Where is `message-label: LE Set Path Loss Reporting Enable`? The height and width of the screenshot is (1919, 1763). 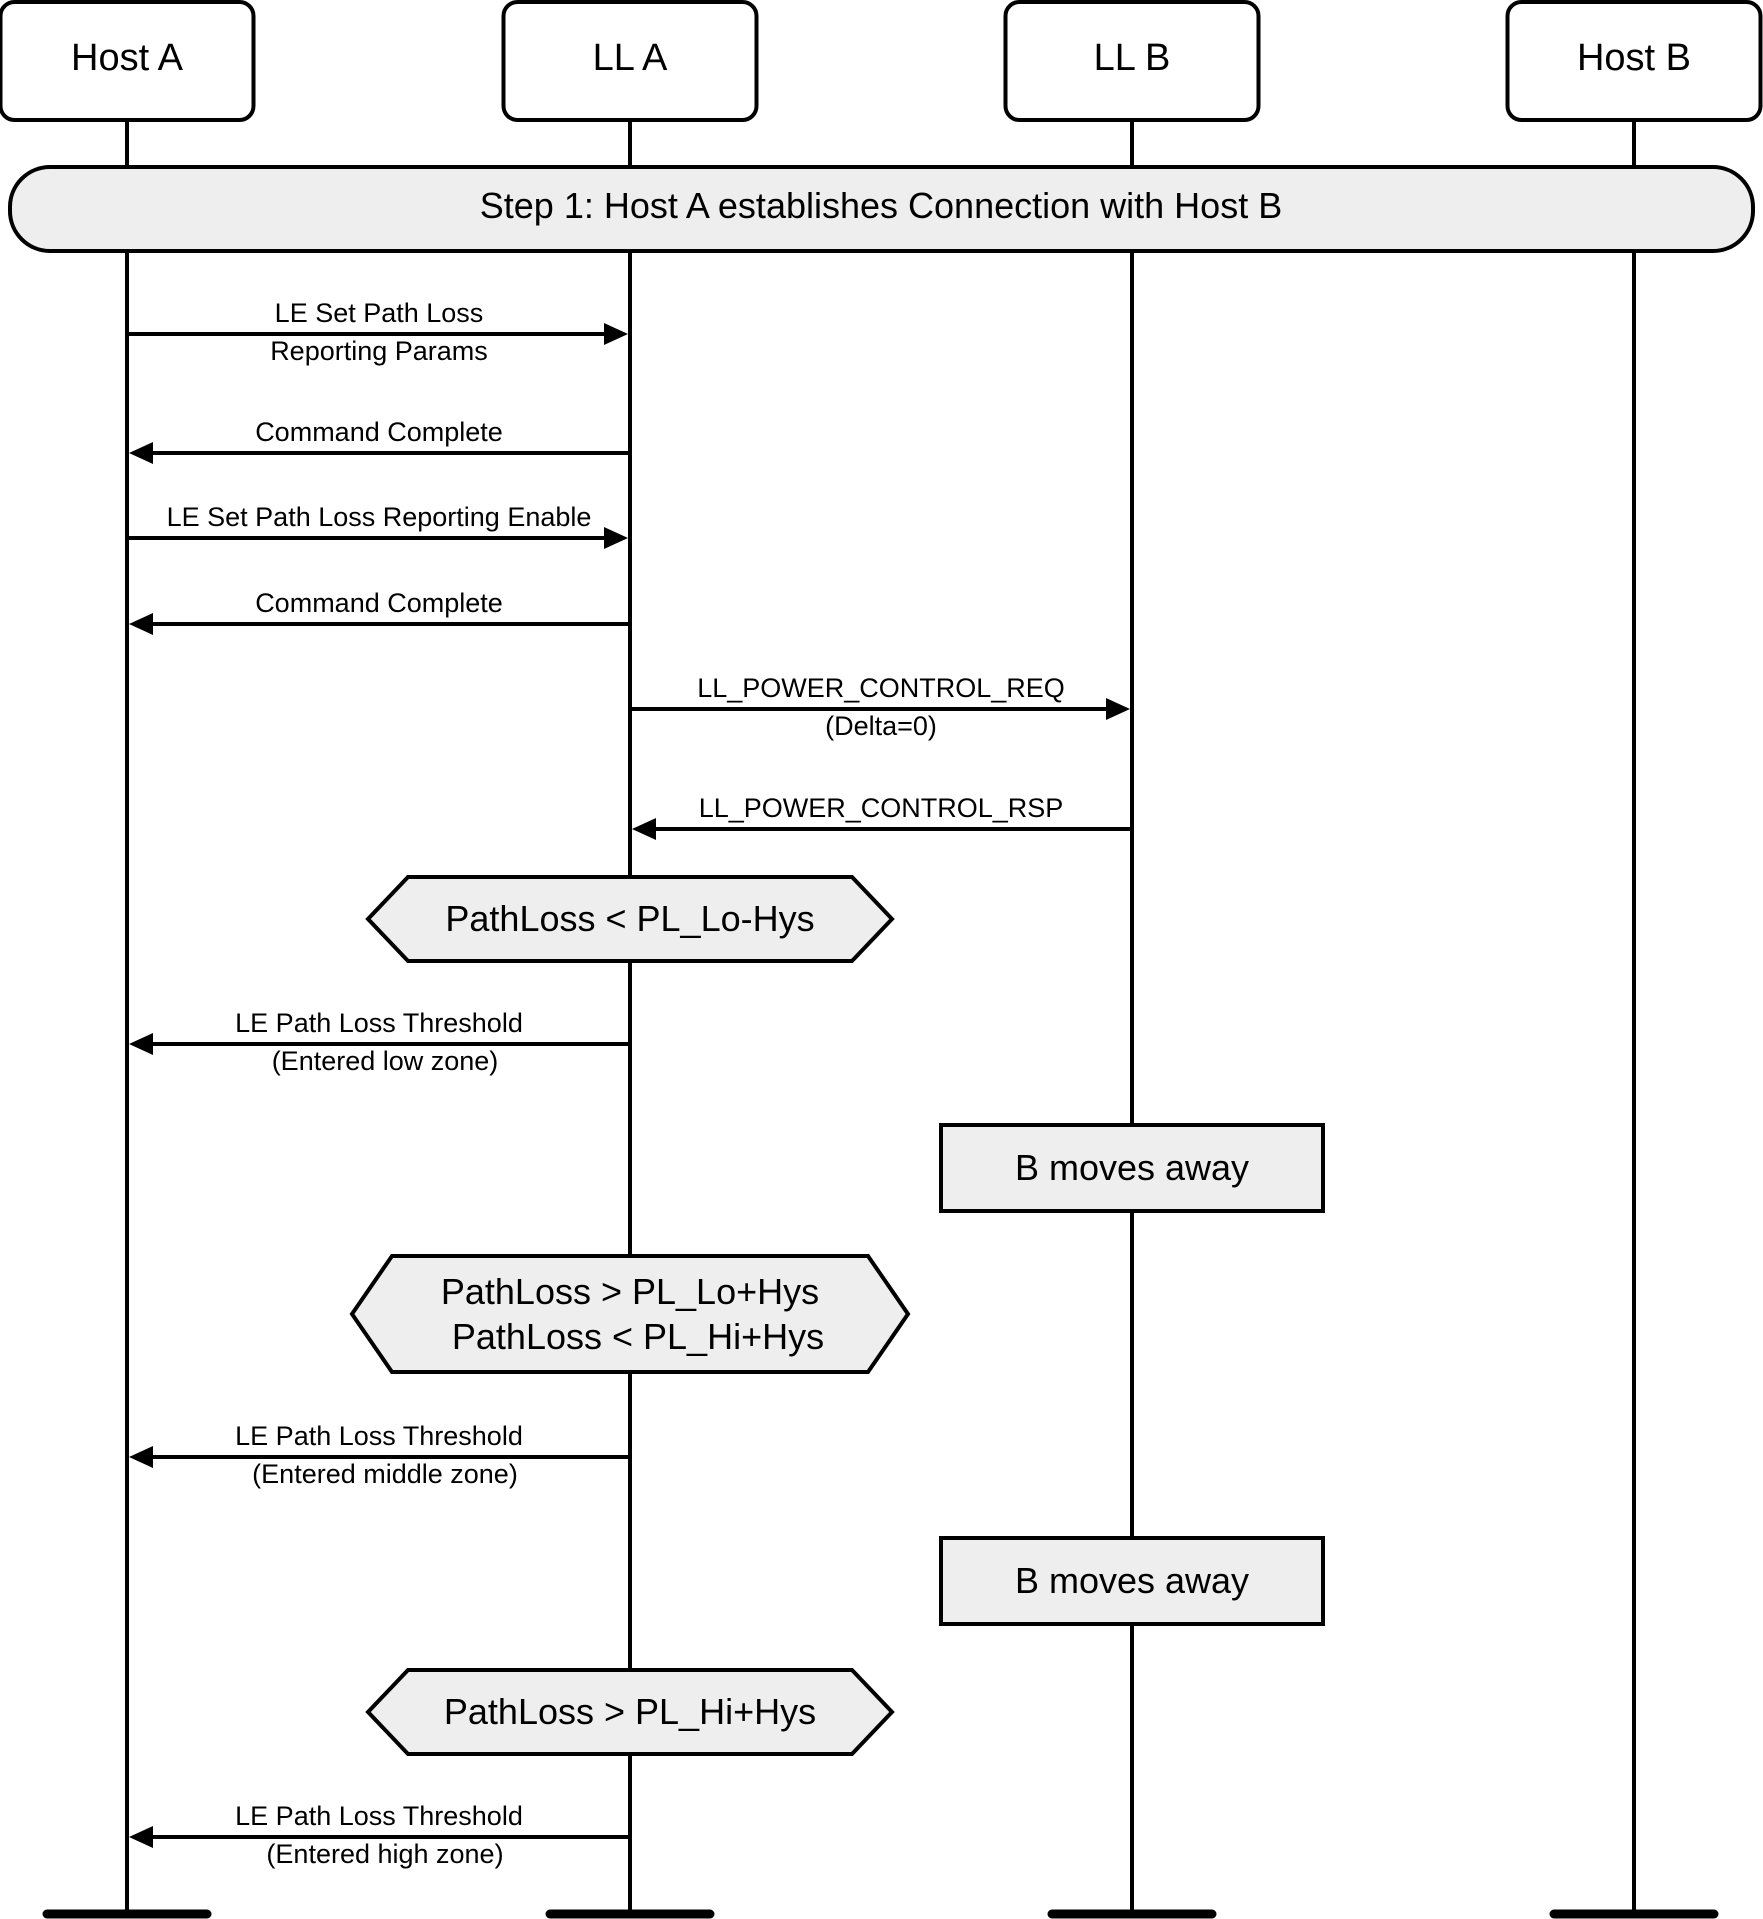 message-label: LE Set Path Loss Reporting Enable is located at coordinates (379, 517).